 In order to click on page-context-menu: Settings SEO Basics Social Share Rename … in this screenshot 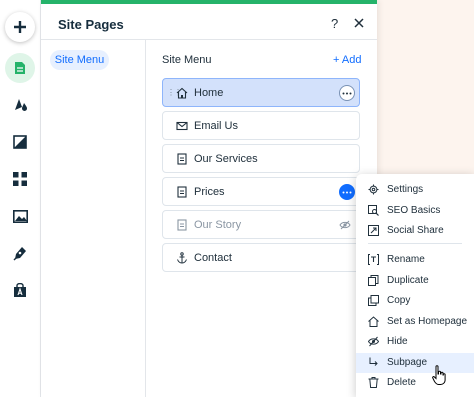, I will do `click(415, 285)`.